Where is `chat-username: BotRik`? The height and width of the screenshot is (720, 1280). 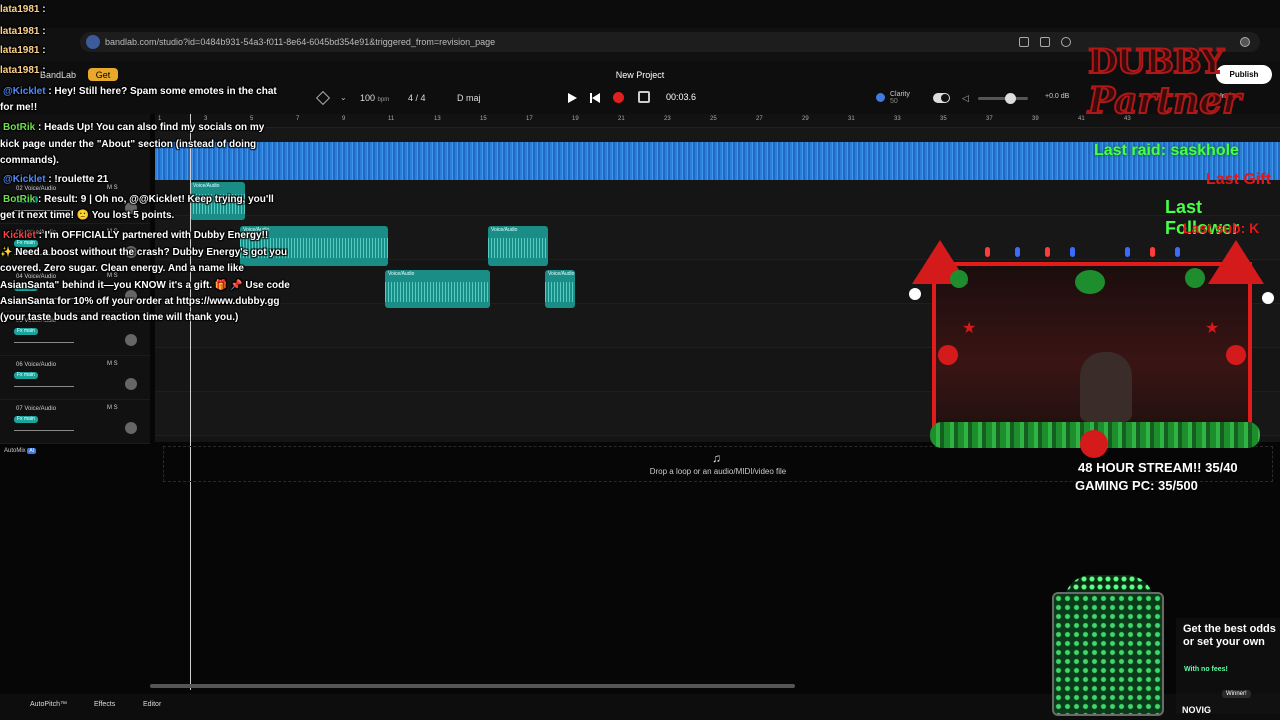 chat-username: BotRik is located at coordinates (19, 199).